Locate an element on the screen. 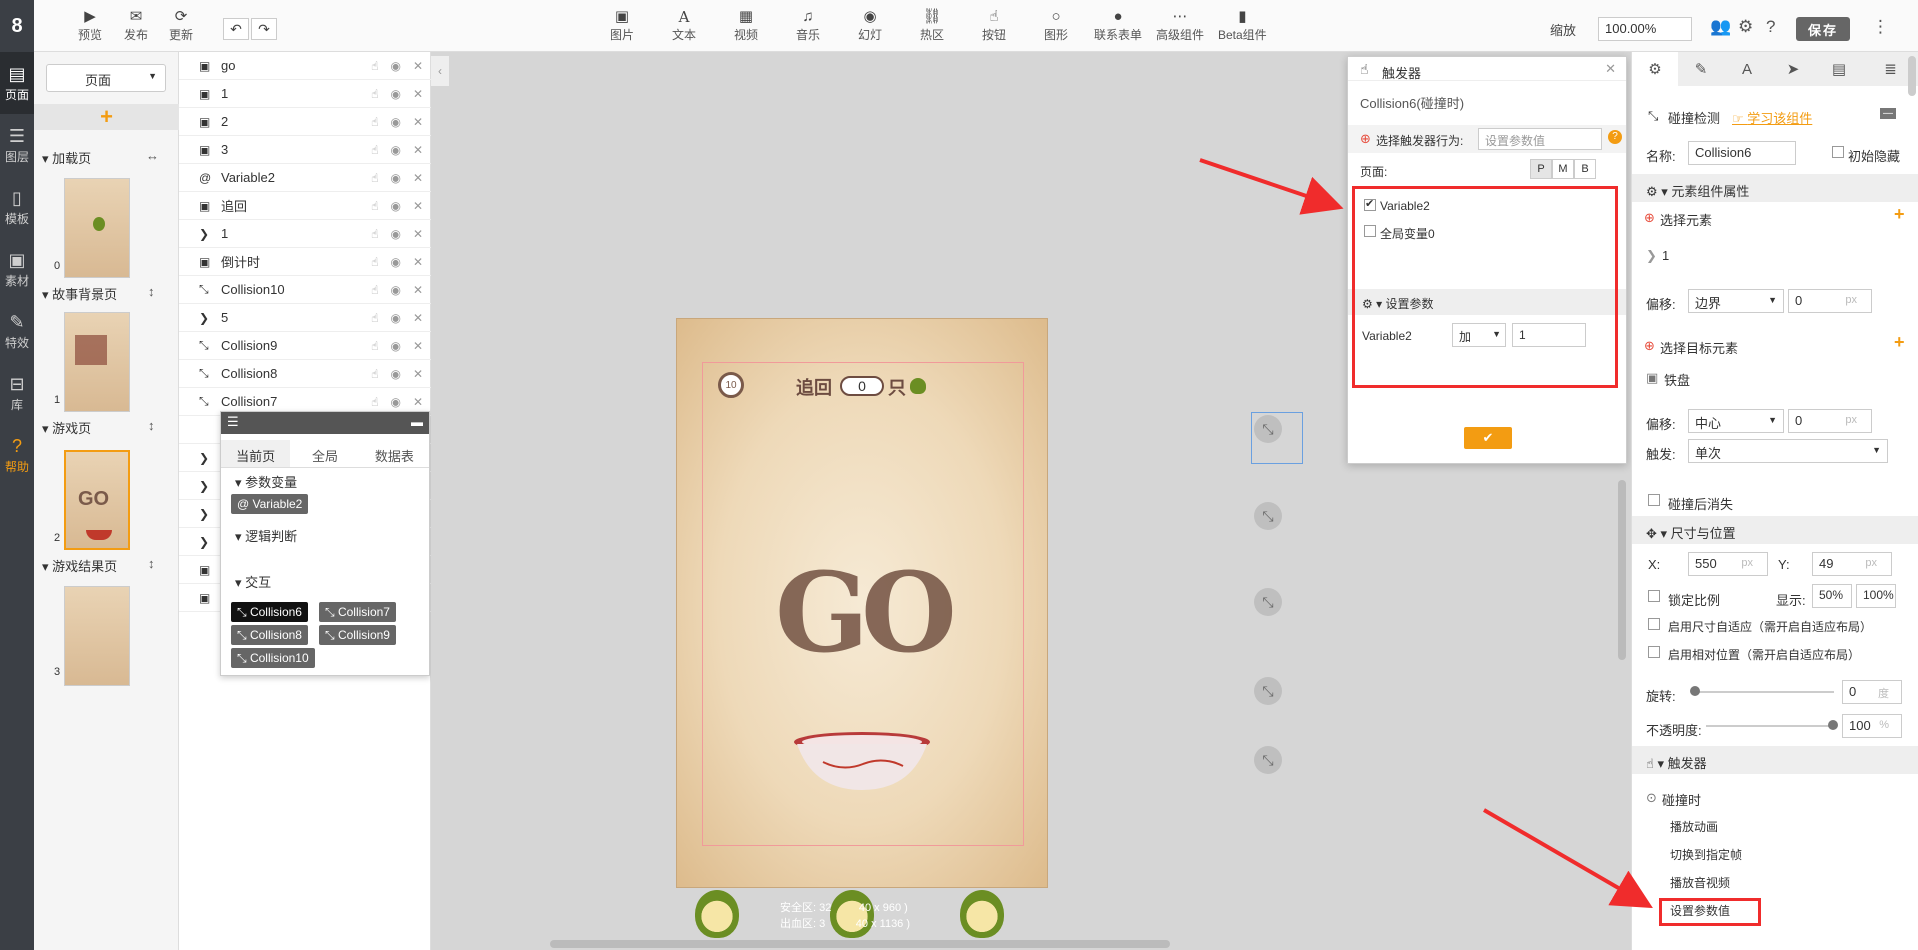 The height and width of the screenshot is (950, 1918). layer-row: @ Variable2 ☝ ◉ ✕ is located at coordinates (305, 178).